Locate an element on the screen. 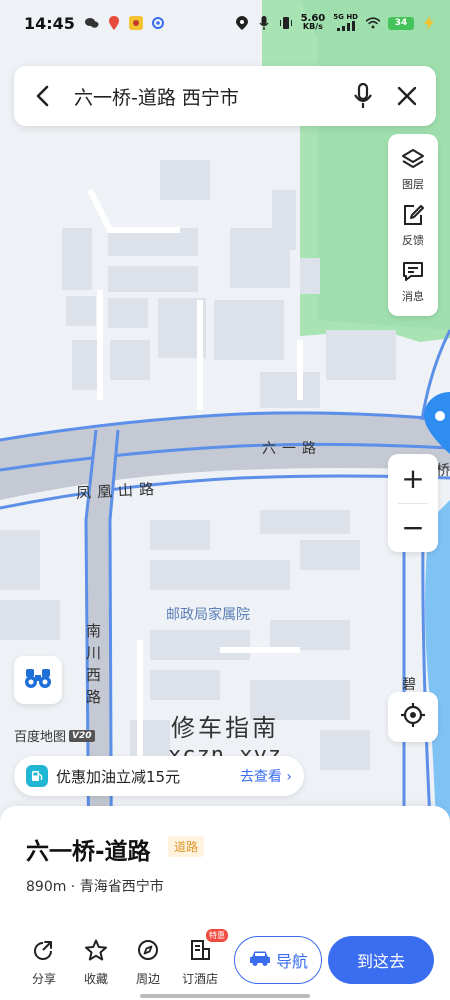 Image resolution: width=450 pixels, height=1000 pixels. messages-button: 消息 is located at coordinates (413, 282).